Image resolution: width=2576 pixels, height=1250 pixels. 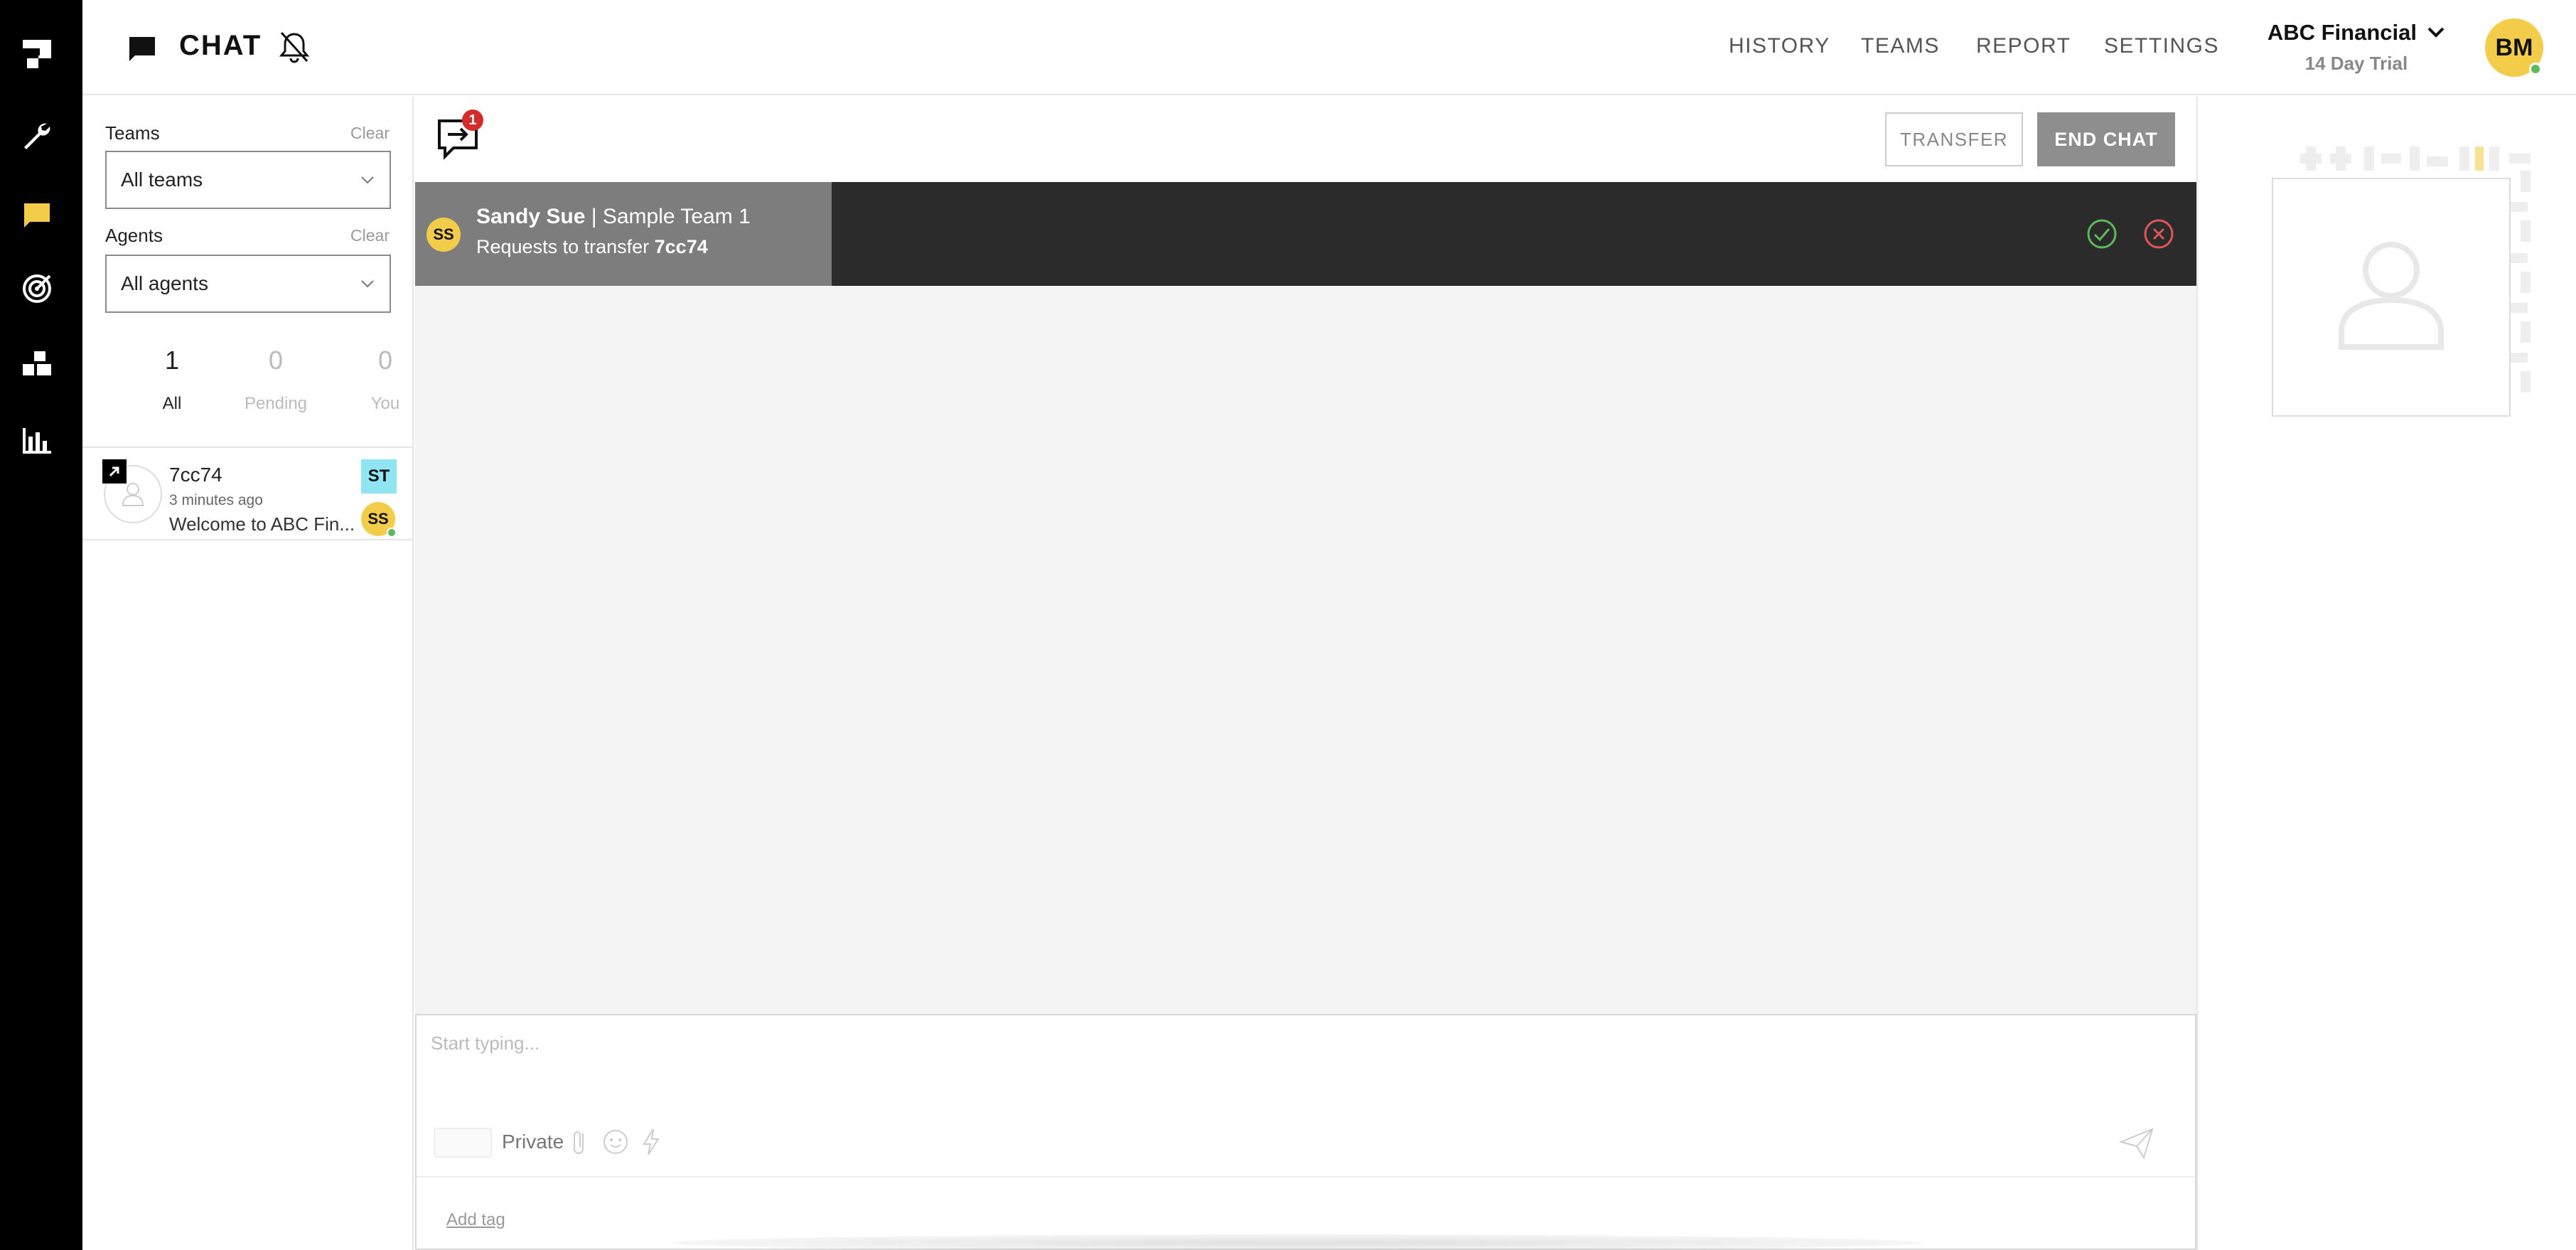 What do you see at coordinates (379, 476) in the screenshot?
I see `team-tag: ST` at bounding box center [379, 476].